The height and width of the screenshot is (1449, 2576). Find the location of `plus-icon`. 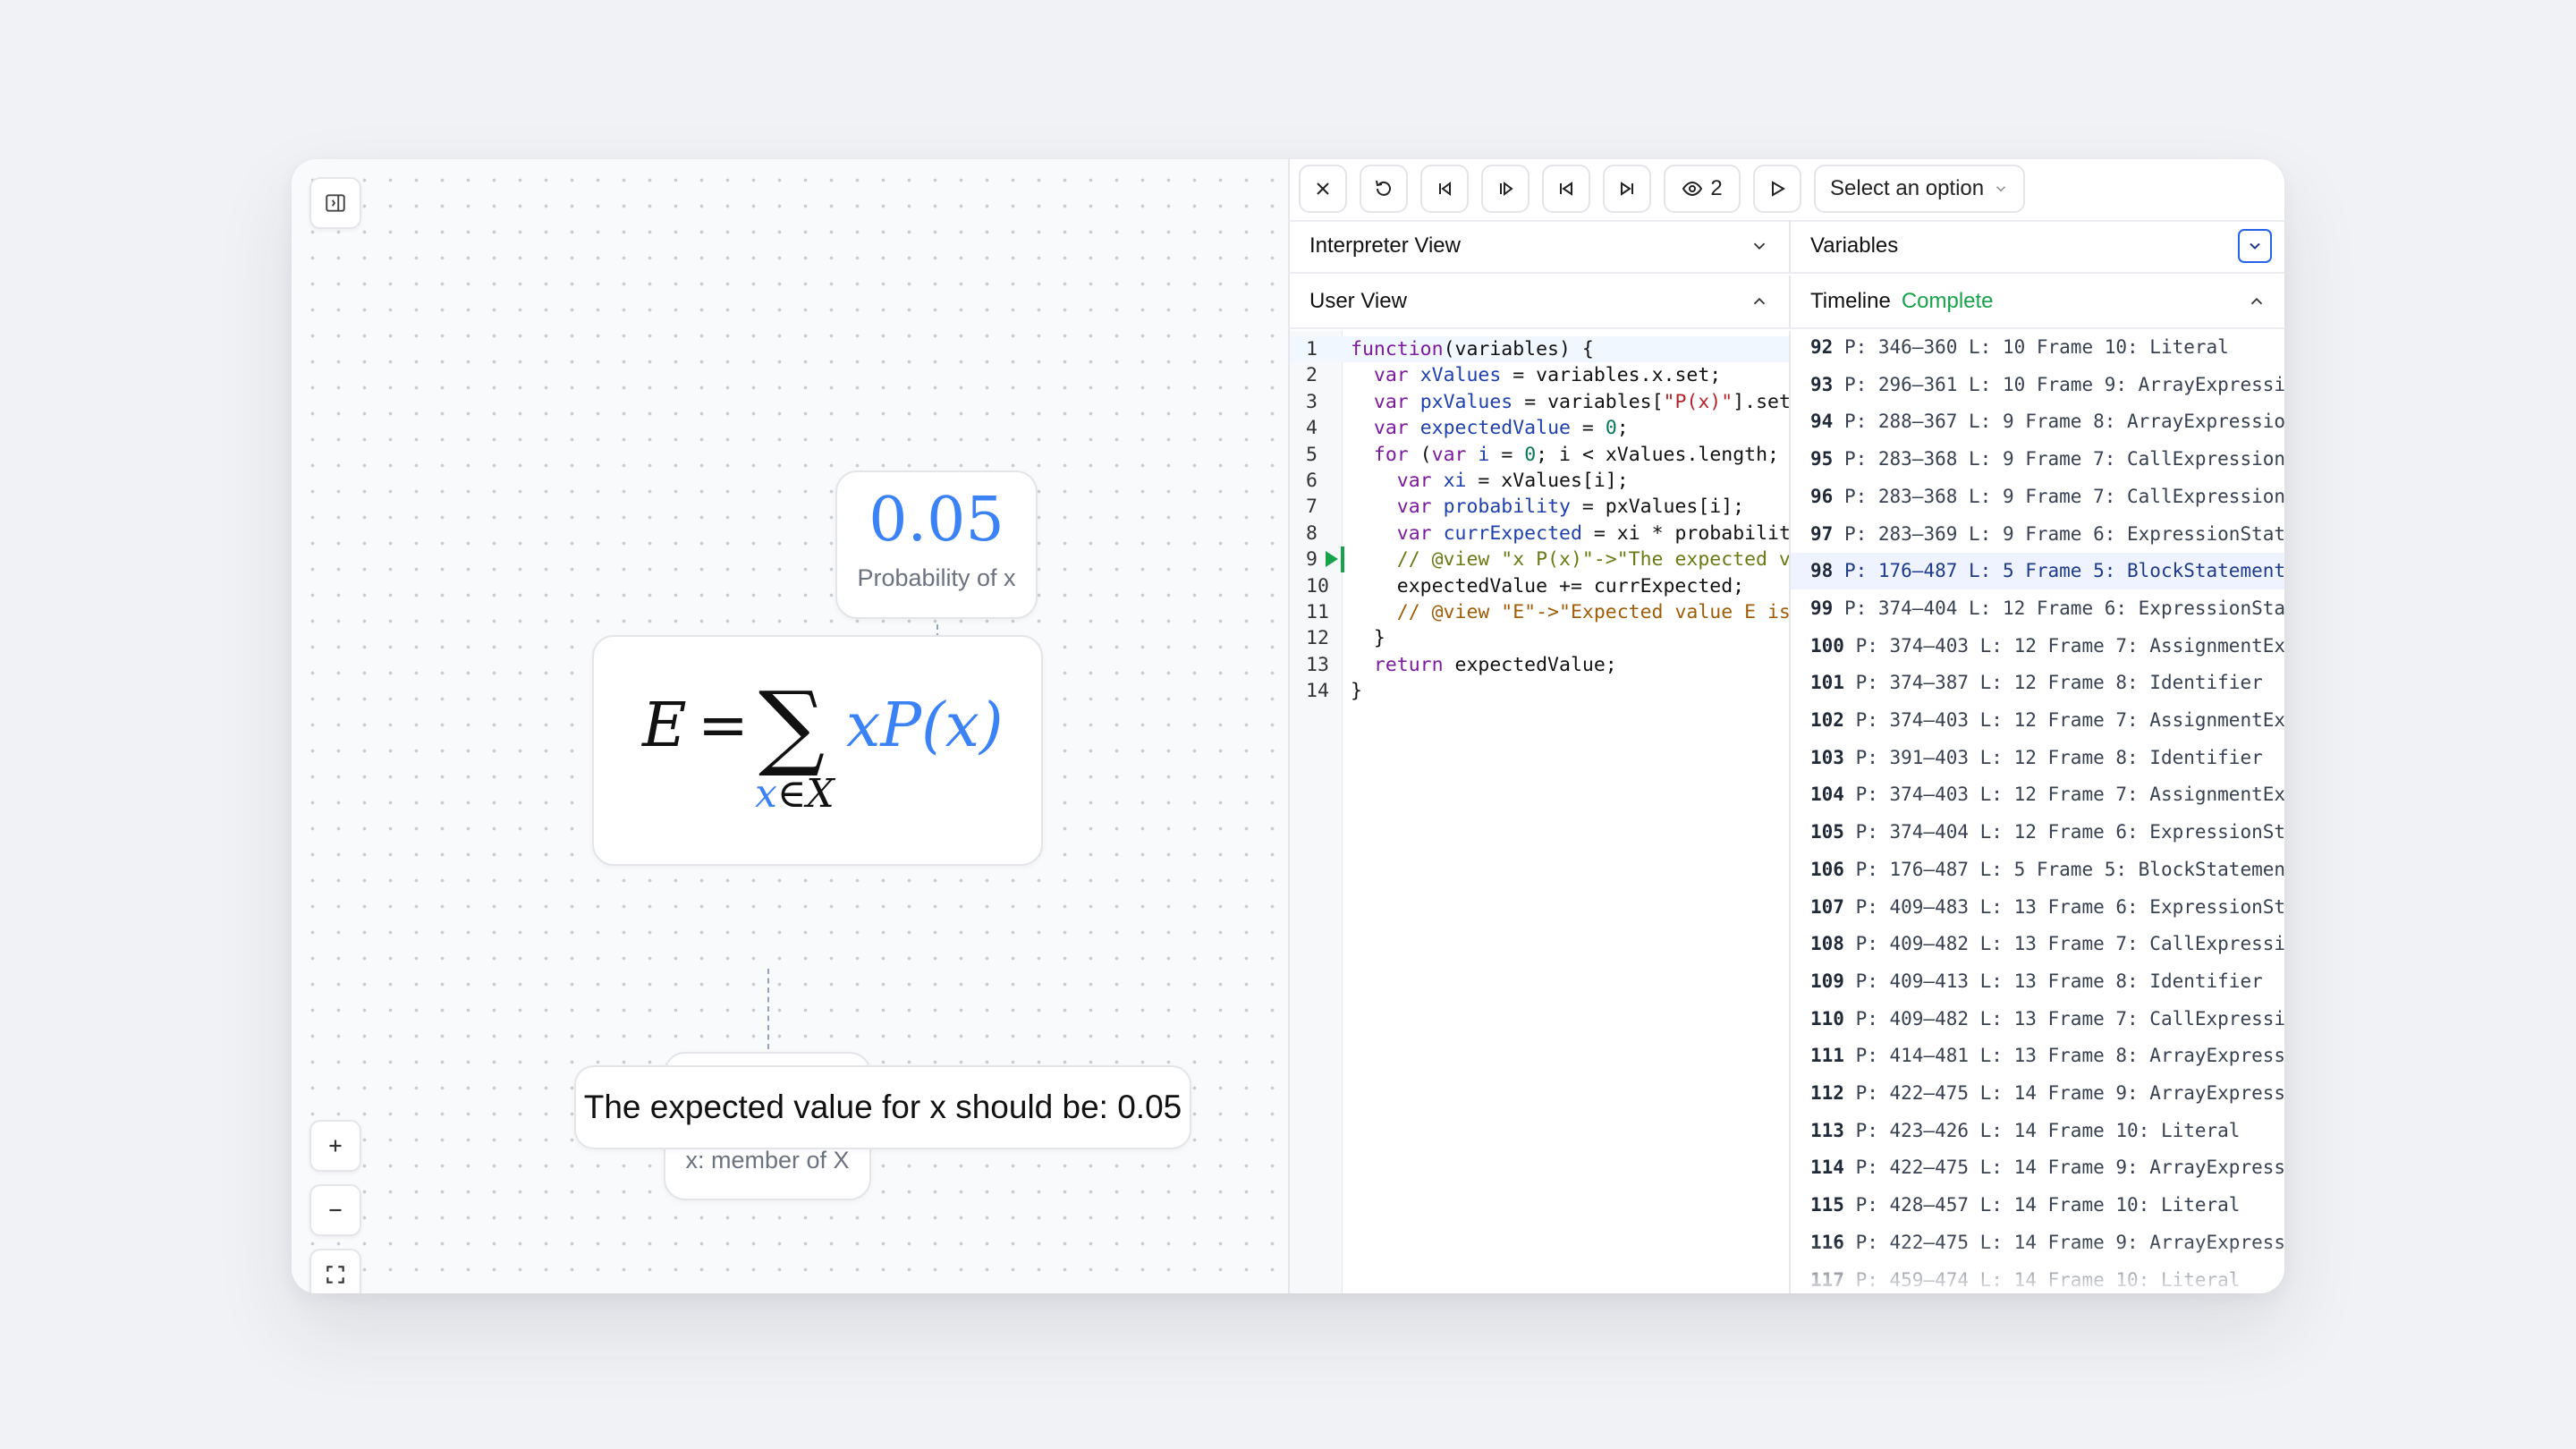

plus-icon is located at coordinates (335, 1146).